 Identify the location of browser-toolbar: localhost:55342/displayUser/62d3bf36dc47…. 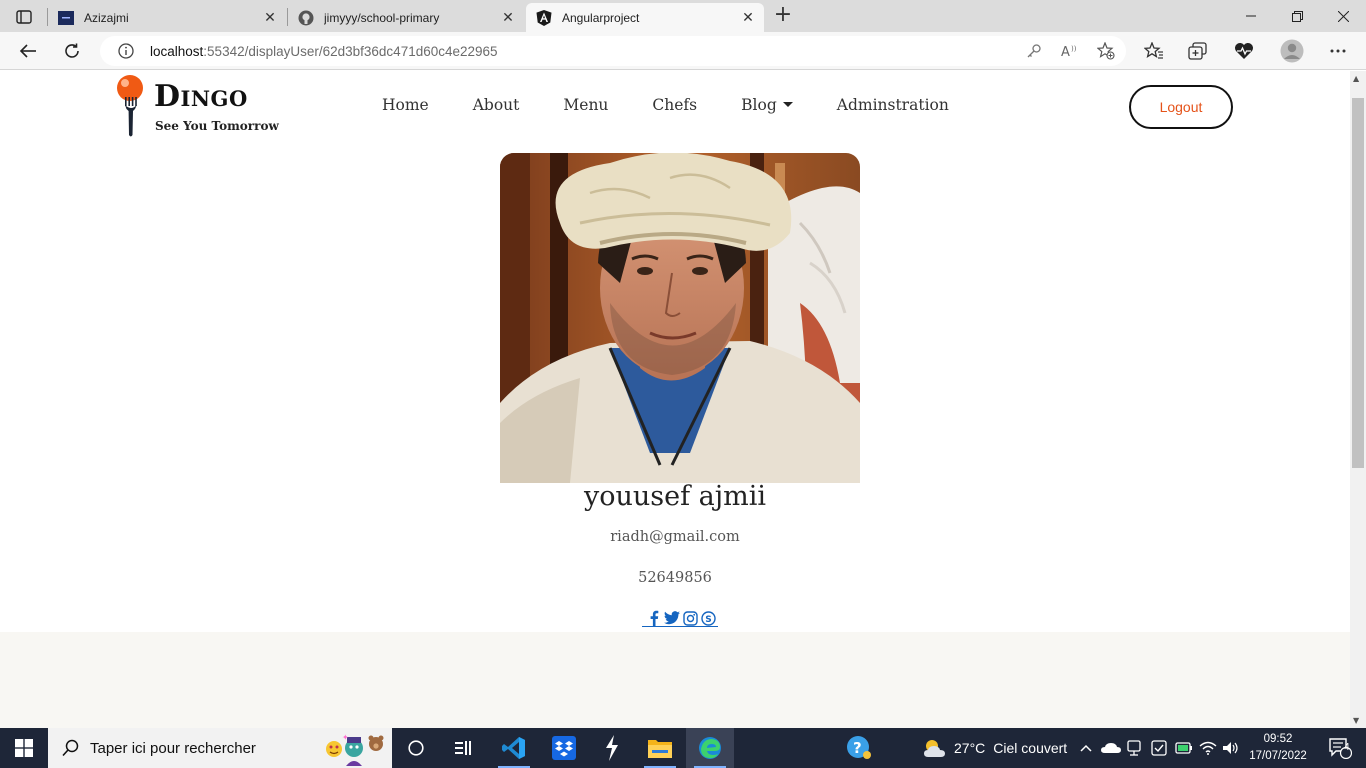
(683, 51).